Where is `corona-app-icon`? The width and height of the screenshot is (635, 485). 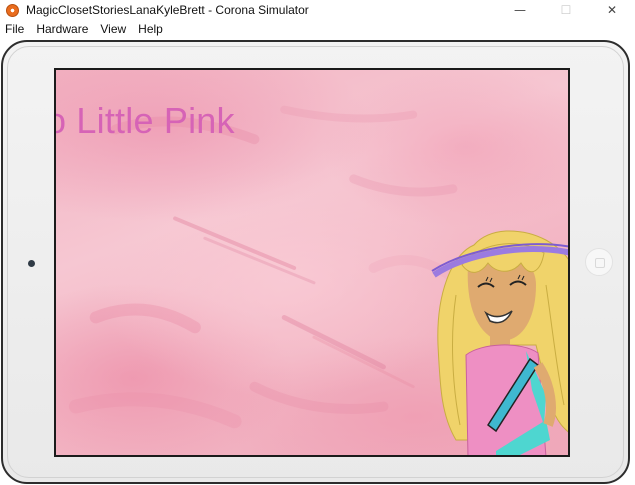 corona-app-icon is located at coordinates (12, 10).